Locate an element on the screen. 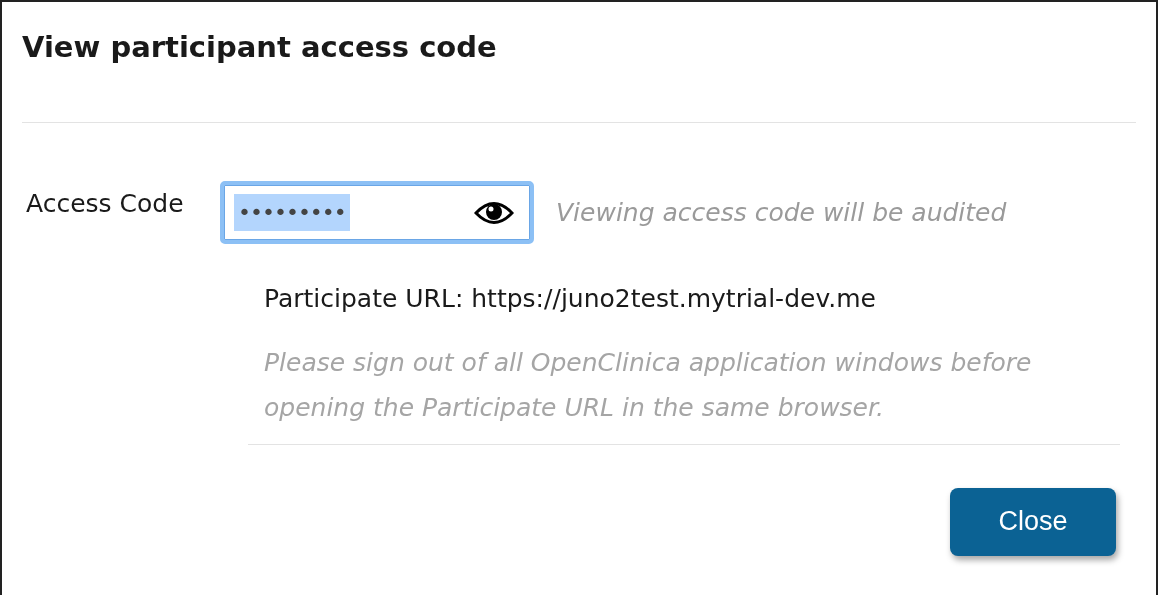 This screenshot has height=595, width=1160. audit-hint: Viewing access code will be audited is located at coordinates (781, 212).